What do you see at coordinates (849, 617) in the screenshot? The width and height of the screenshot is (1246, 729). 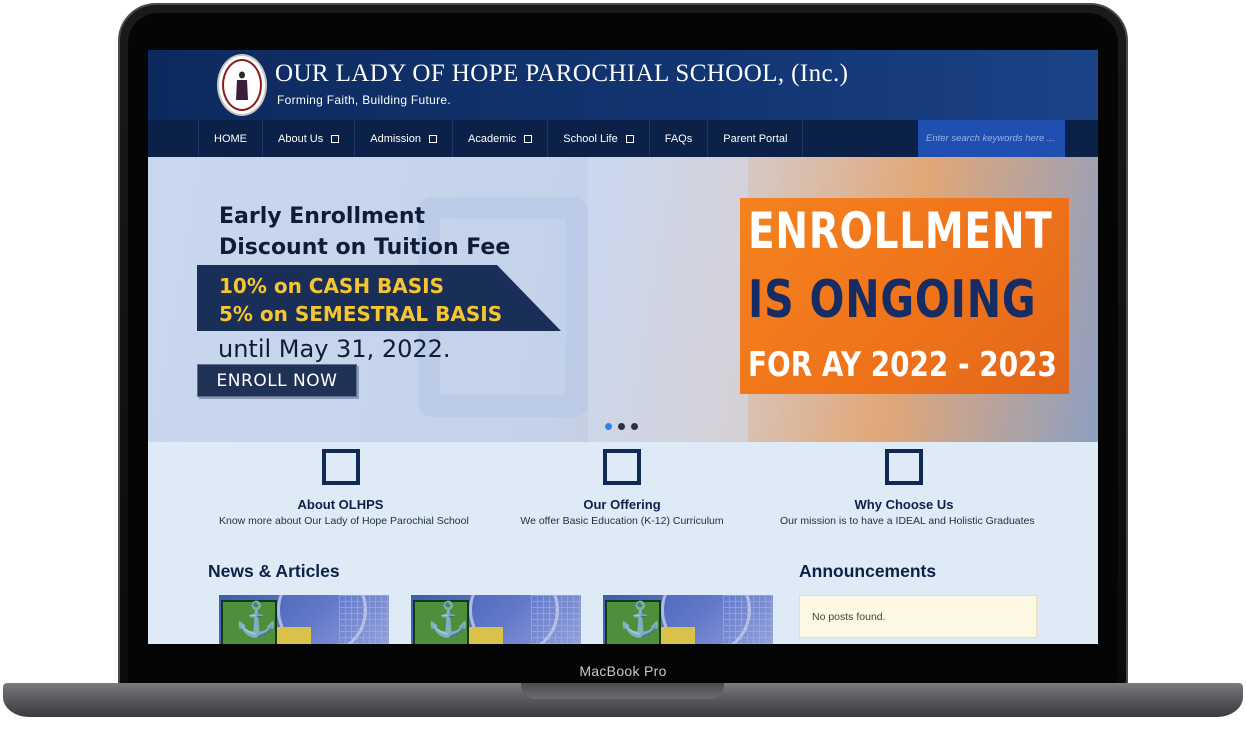 I see `announcements-empty-text: No posts found.` at bounding box center [849, 617].